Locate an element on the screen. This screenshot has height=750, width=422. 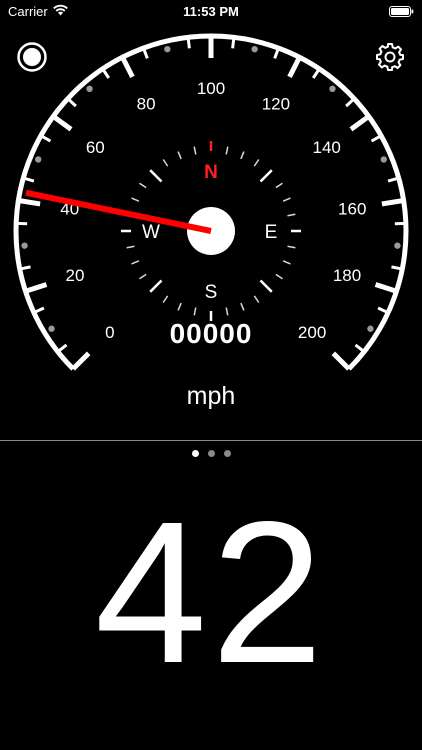
speed-scale-label: 20 is located at coordinates (75, 275).